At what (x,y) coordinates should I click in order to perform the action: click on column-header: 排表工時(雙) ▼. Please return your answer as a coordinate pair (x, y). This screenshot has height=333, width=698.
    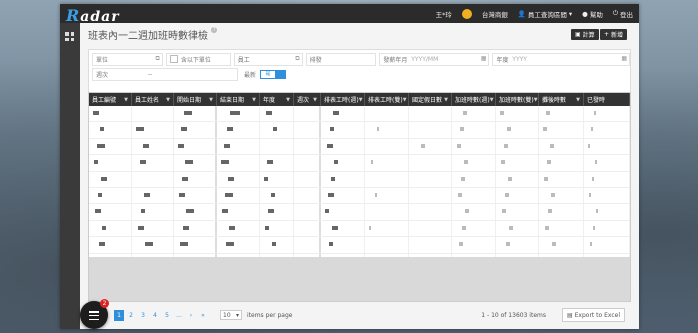
    Looking at the image, I should click on (387, 99).